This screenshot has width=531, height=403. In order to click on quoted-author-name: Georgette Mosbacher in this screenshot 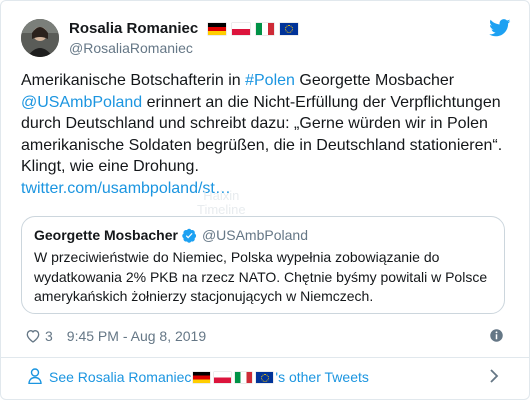, I will do `click(106, 235)`.